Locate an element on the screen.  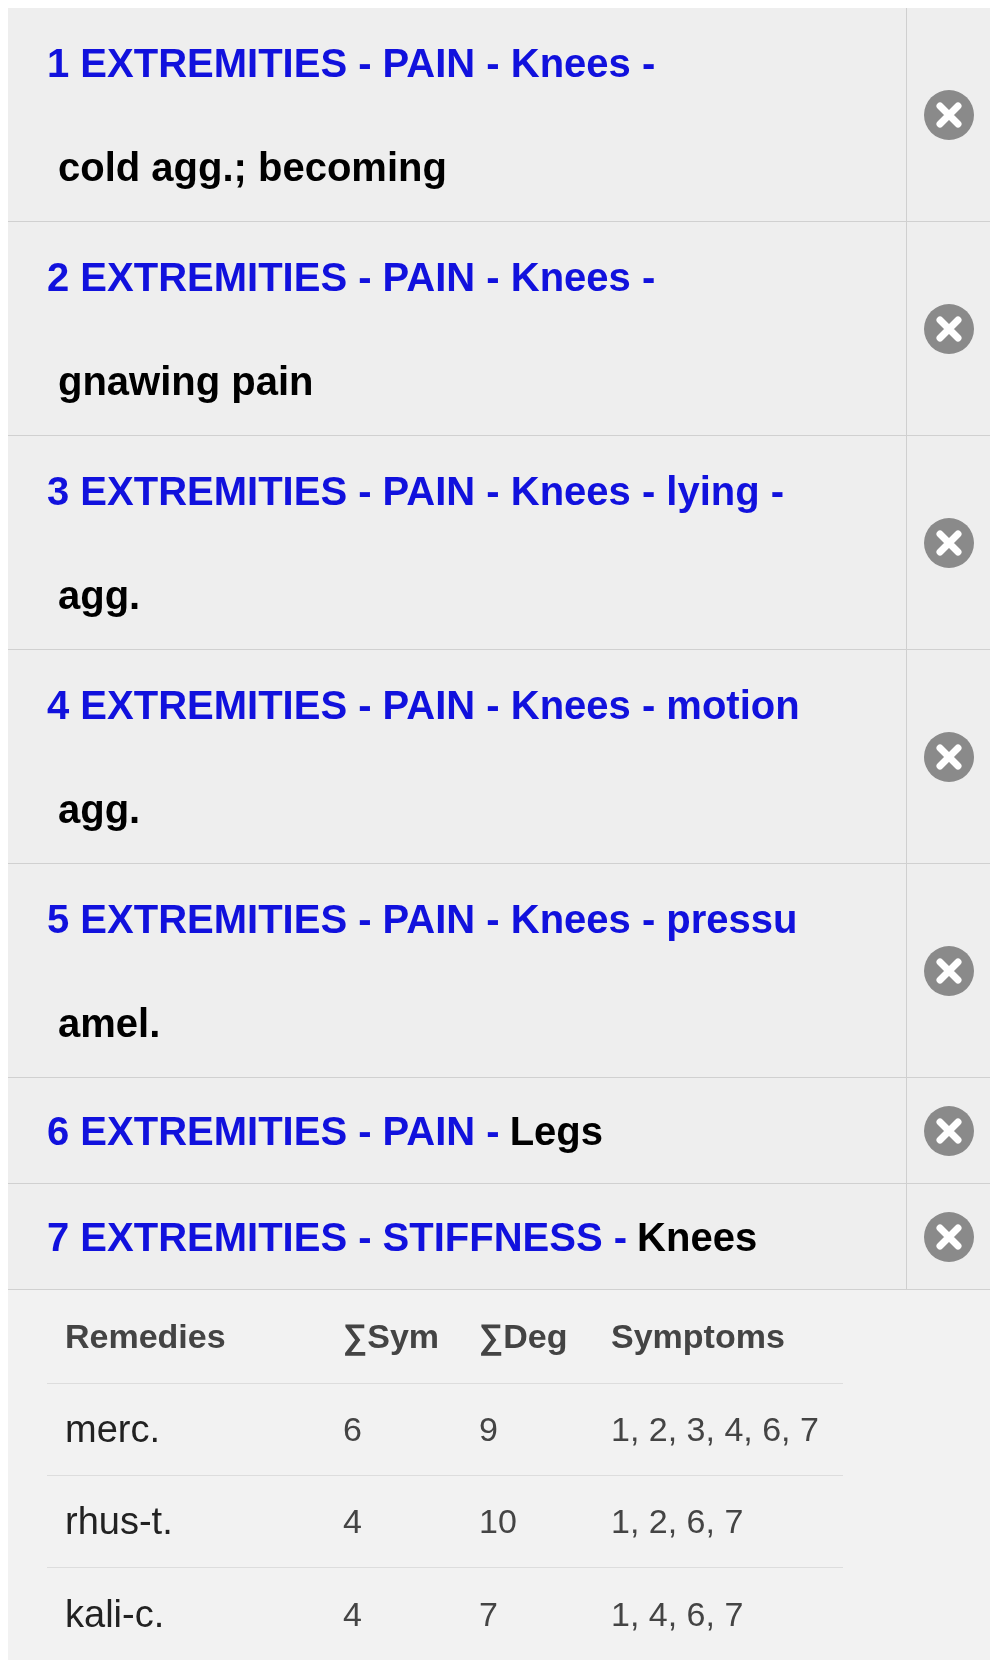
symptom-path: 4 EXTREMITIES - PAIN - Knees - motion is located at coordinates (476, 704).